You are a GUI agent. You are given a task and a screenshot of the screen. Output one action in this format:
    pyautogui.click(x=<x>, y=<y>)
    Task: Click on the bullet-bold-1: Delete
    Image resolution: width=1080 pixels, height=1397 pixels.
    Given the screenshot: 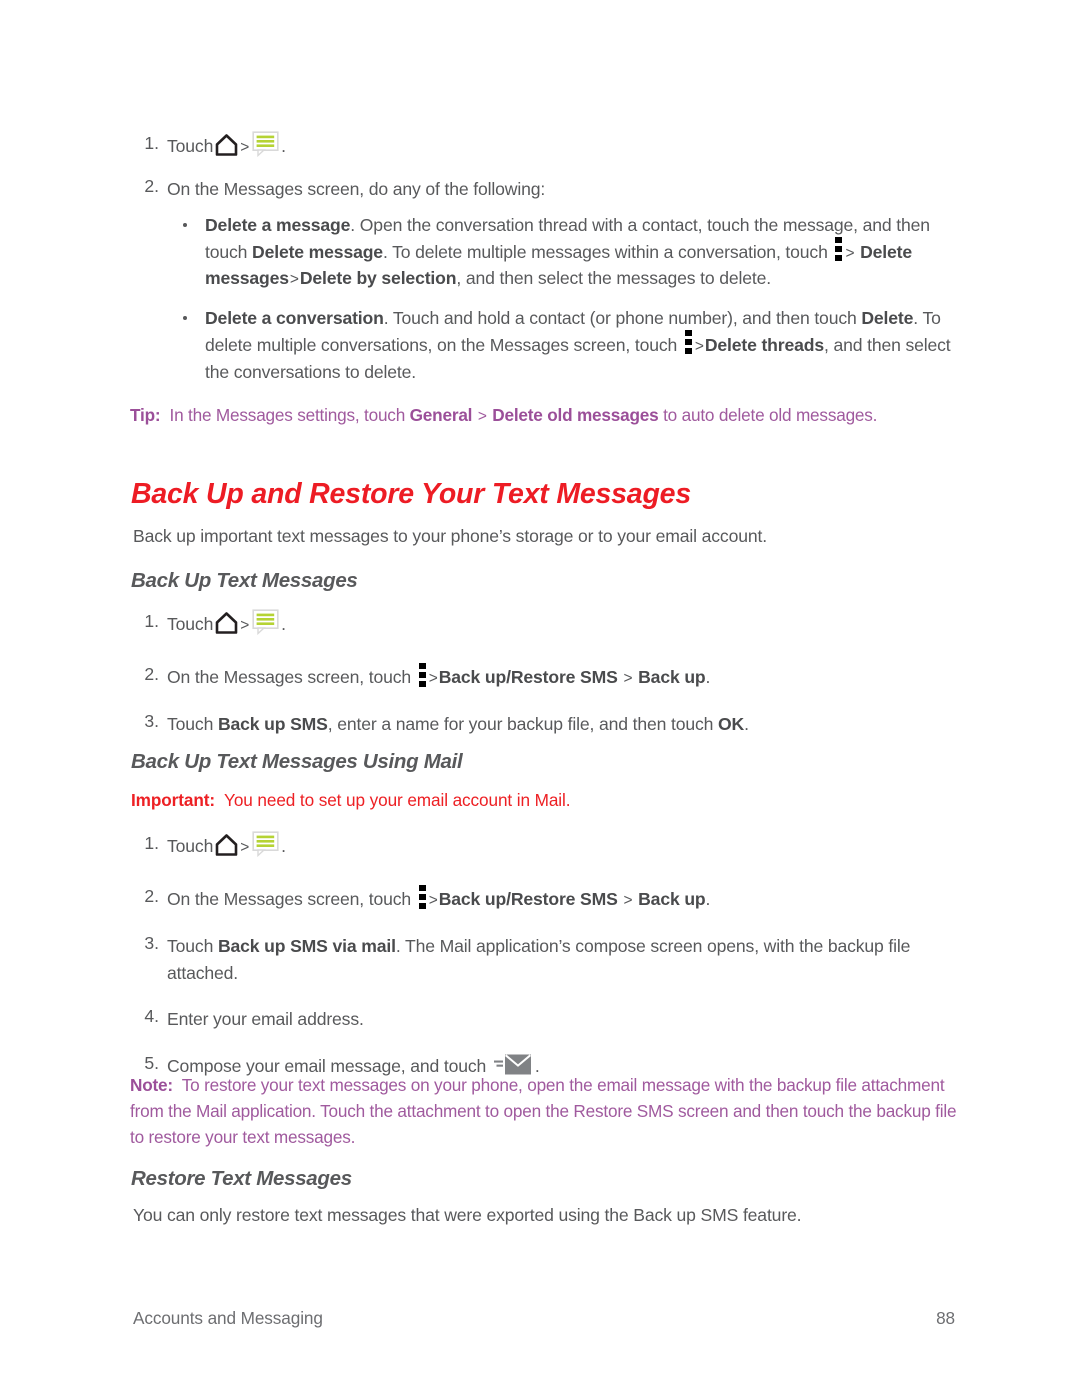 What is the action you would take?
    pyautogui.click(x=887, y=318)
    